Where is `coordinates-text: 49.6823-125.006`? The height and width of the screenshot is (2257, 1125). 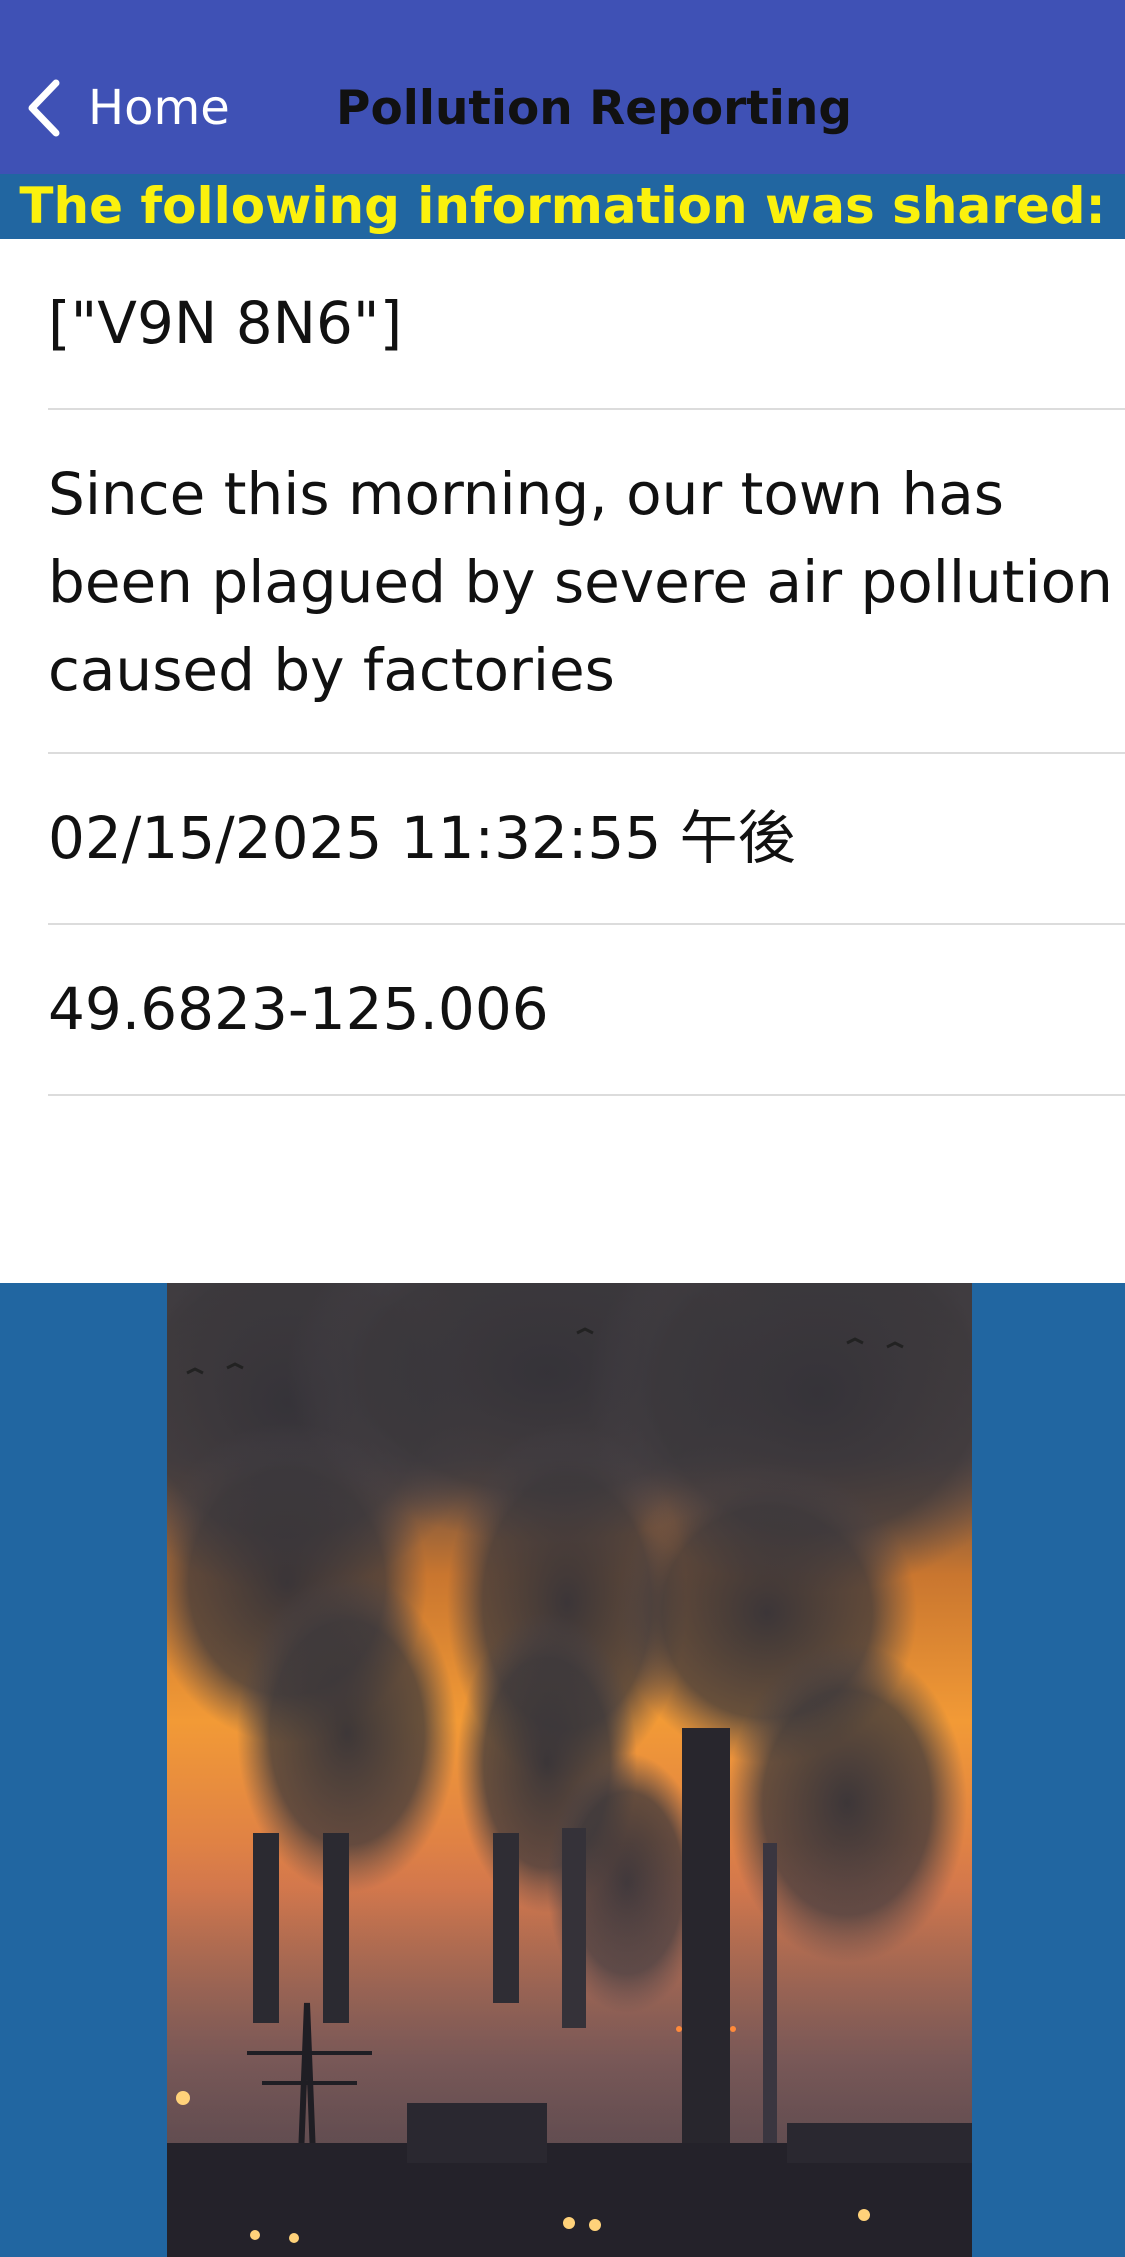
coordinates-text: 49.6823-125.006 is located at coordinates (298, 1009).